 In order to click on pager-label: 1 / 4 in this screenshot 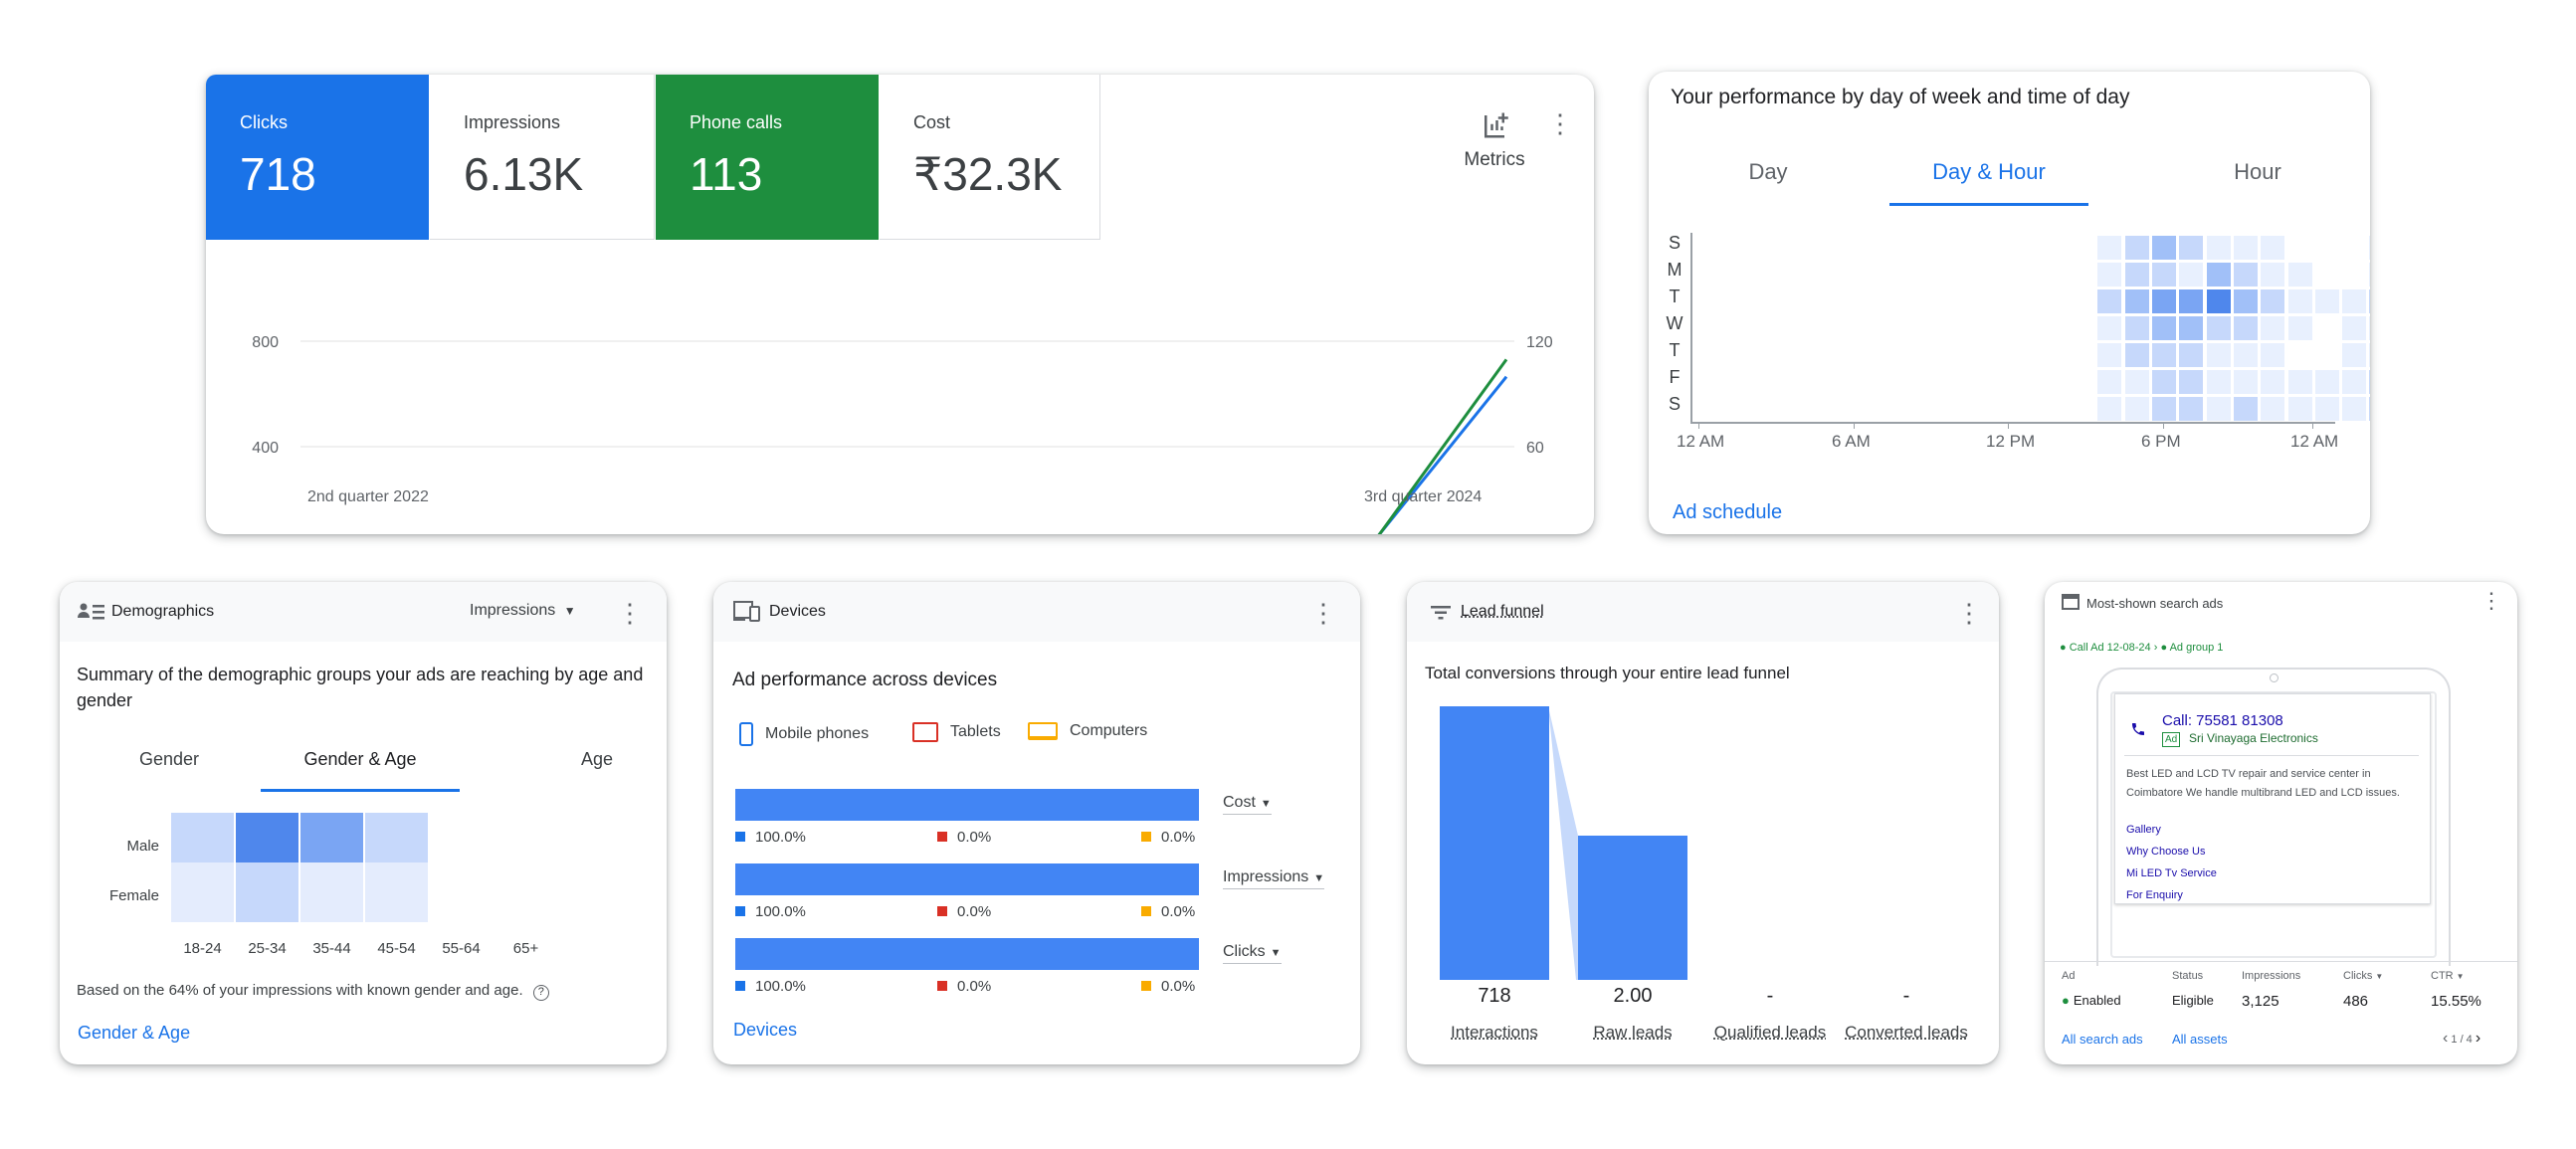, I will do `click(2462, 1040)`.